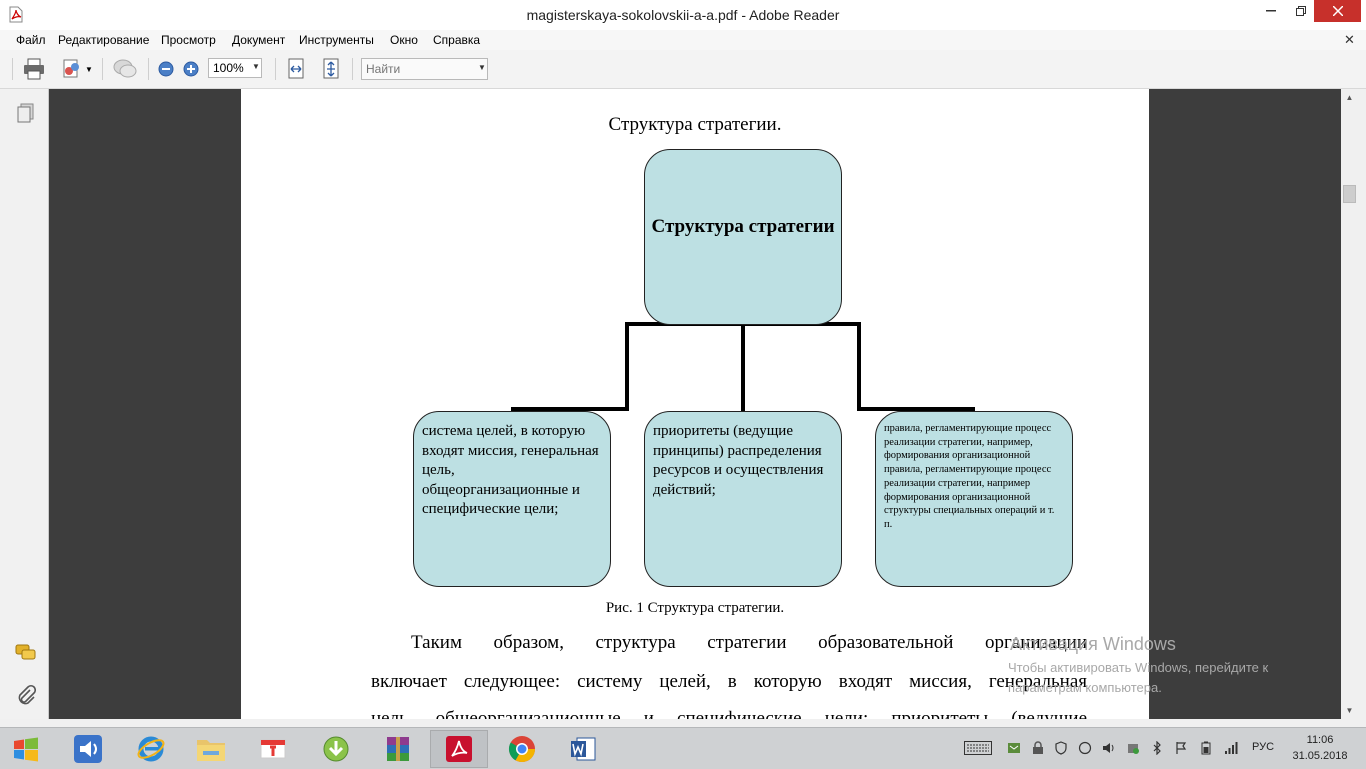 The width and height of the screenshot is (1366, 769). What do you see at coordinates (1320, 740) in the screenshot?
I see `clock-time: 11:06` at bounding box center [1320, 740].